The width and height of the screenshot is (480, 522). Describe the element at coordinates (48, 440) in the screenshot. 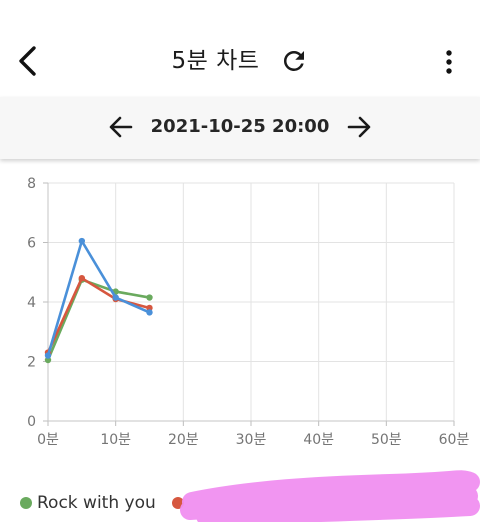

I see `x-tick-label: 0분` at that location.